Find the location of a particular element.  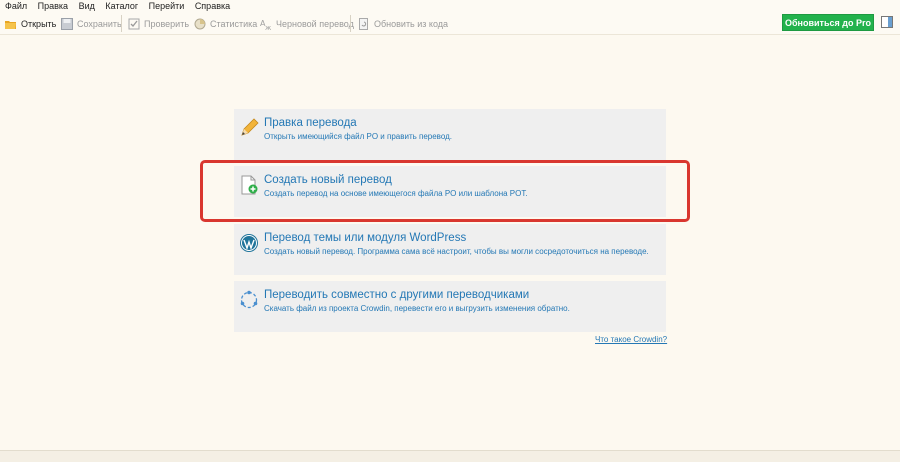

save-button: Сохранить is located at coordinates (91, 23).